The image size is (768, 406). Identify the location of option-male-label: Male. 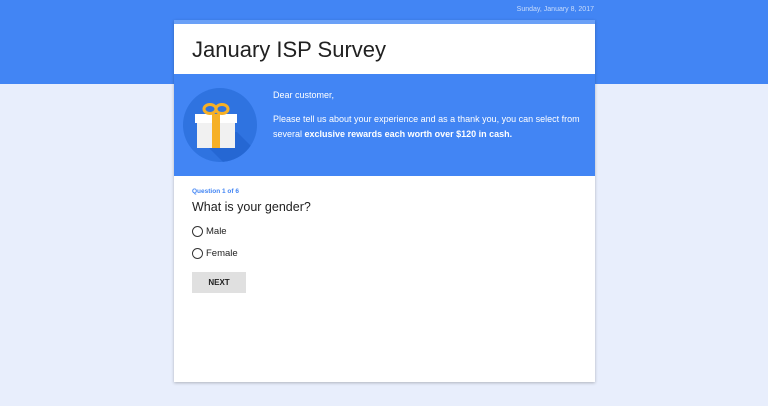
(216, 231).